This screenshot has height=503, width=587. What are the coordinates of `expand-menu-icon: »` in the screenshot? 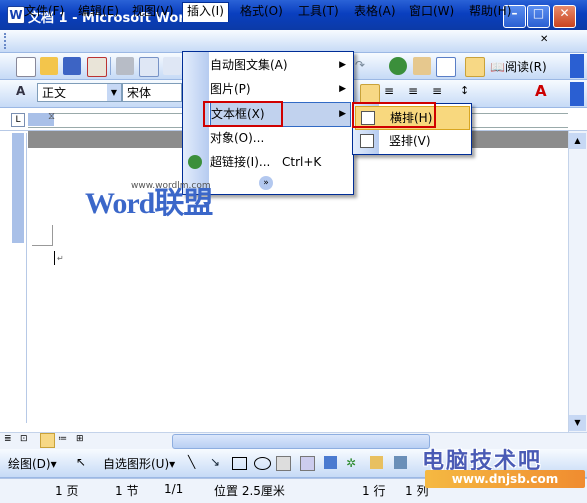 It's located at (266, 183).